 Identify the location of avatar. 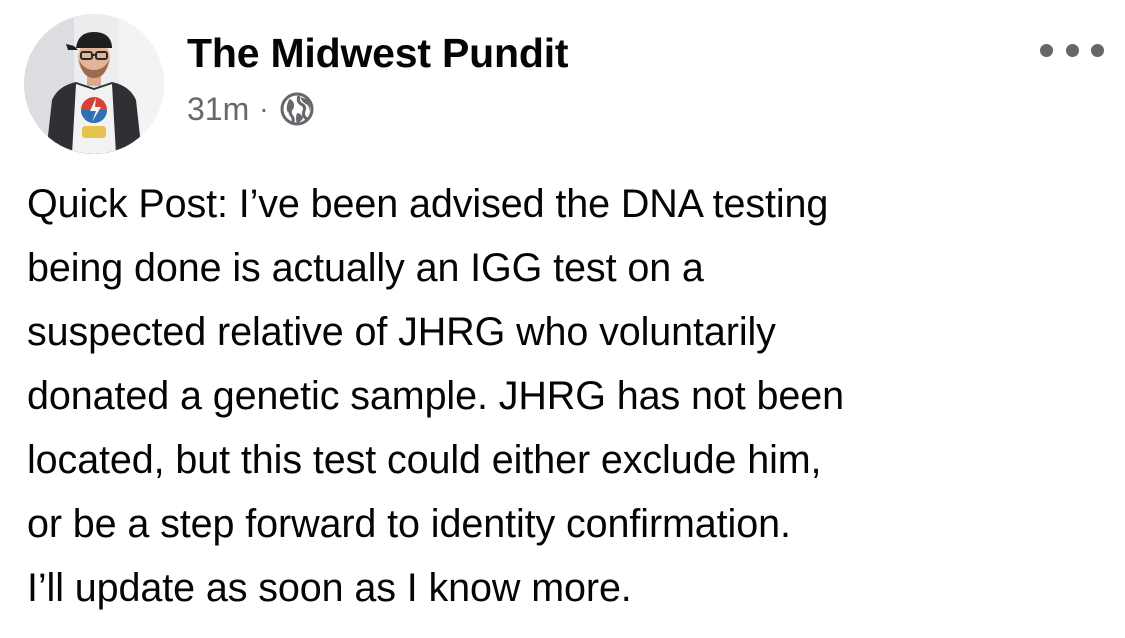
(94, 84).